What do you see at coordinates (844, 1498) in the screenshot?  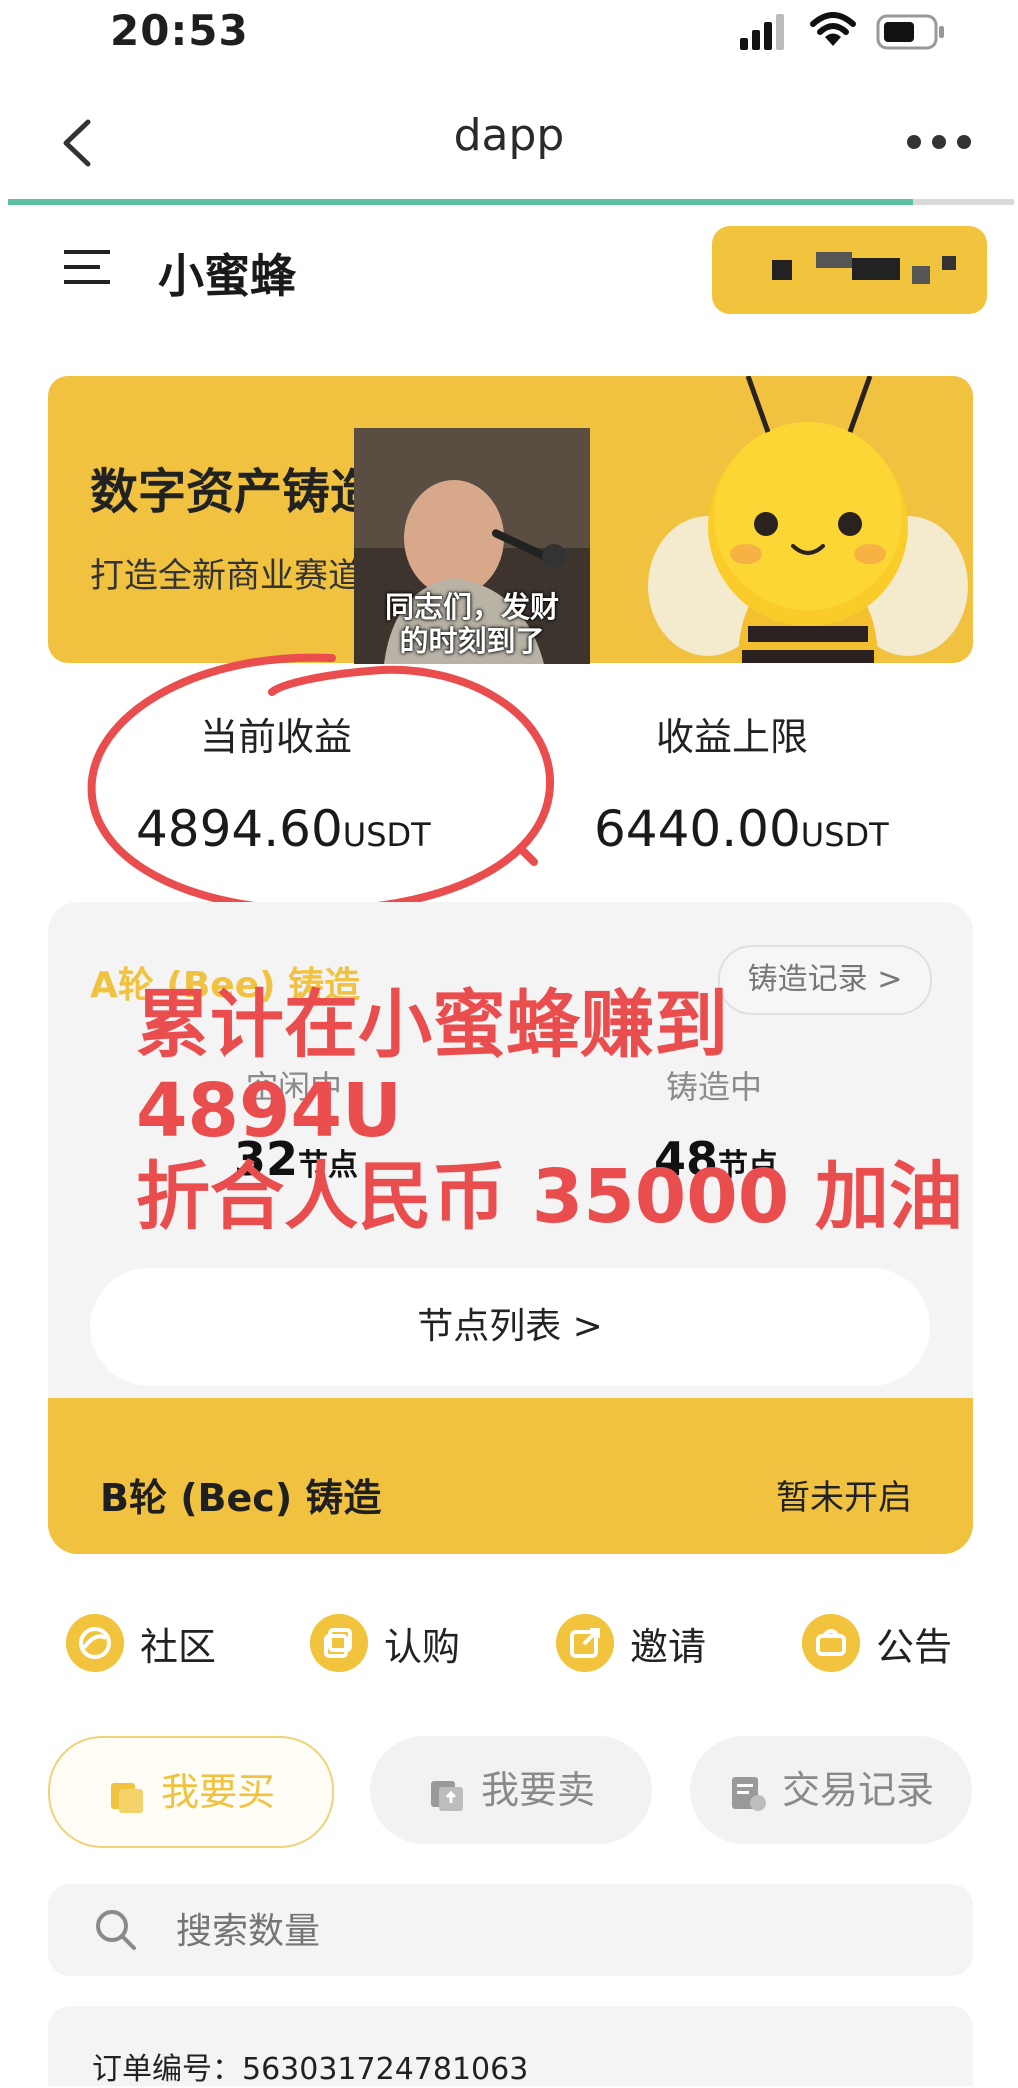 I see `mint-round-b-status: 暂未开启` at bounding box center [844, 1498].